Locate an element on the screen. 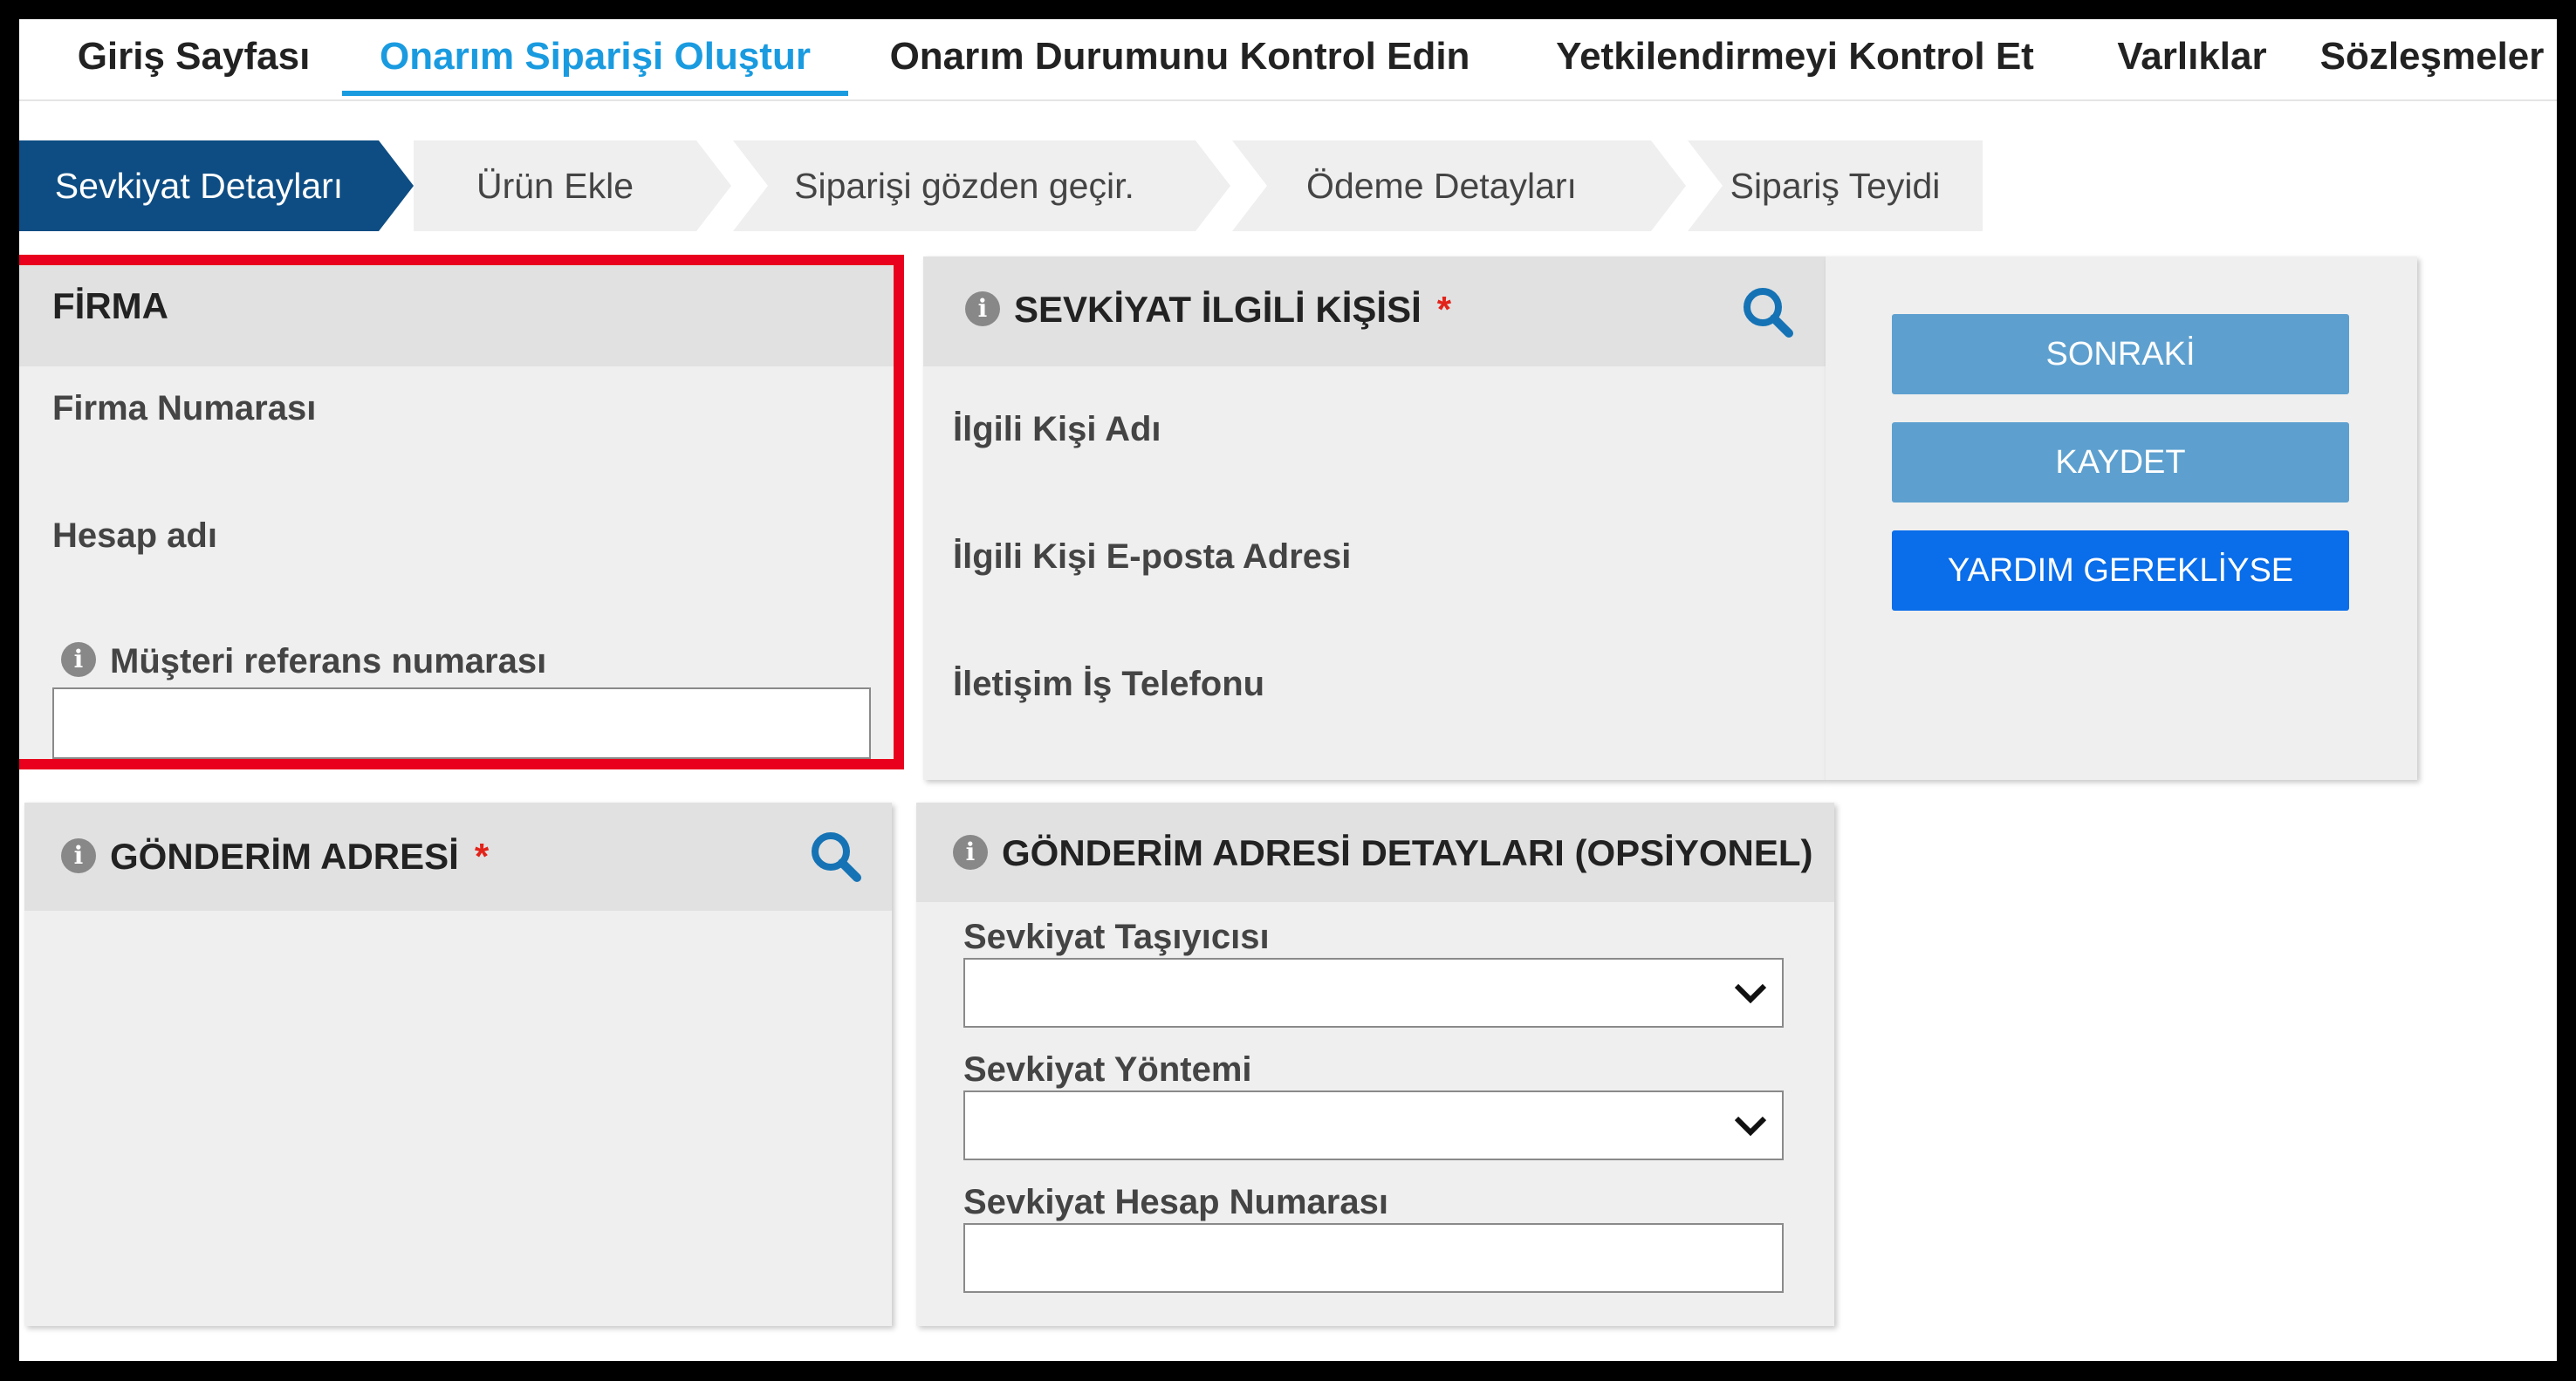 Image resolution: width=2576 pixels, height=1381 pixels. step-order-confirmation: Sipariş Teyidi is located at coordinates (1836, 185).